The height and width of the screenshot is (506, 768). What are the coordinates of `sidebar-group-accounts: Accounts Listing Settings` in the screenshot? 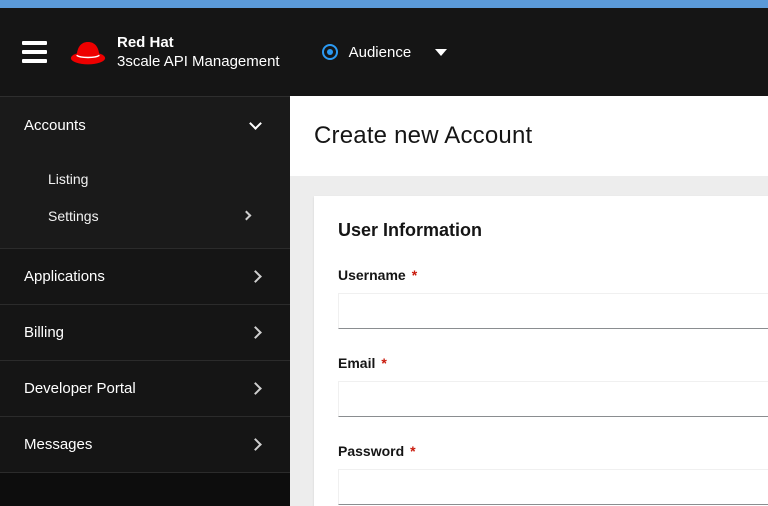 It's located at (145, 172).